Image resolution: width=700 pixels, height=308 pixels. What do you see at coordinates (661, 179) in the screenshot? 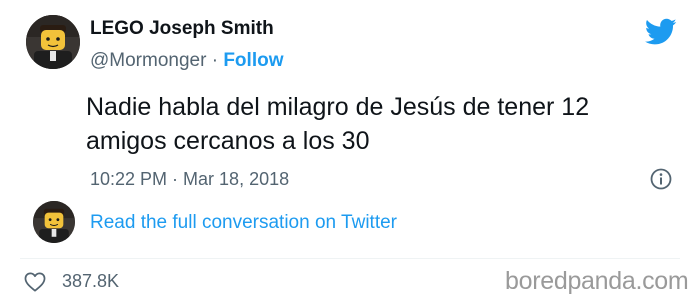
I see `info-icon` at bounding box center [661, 179].